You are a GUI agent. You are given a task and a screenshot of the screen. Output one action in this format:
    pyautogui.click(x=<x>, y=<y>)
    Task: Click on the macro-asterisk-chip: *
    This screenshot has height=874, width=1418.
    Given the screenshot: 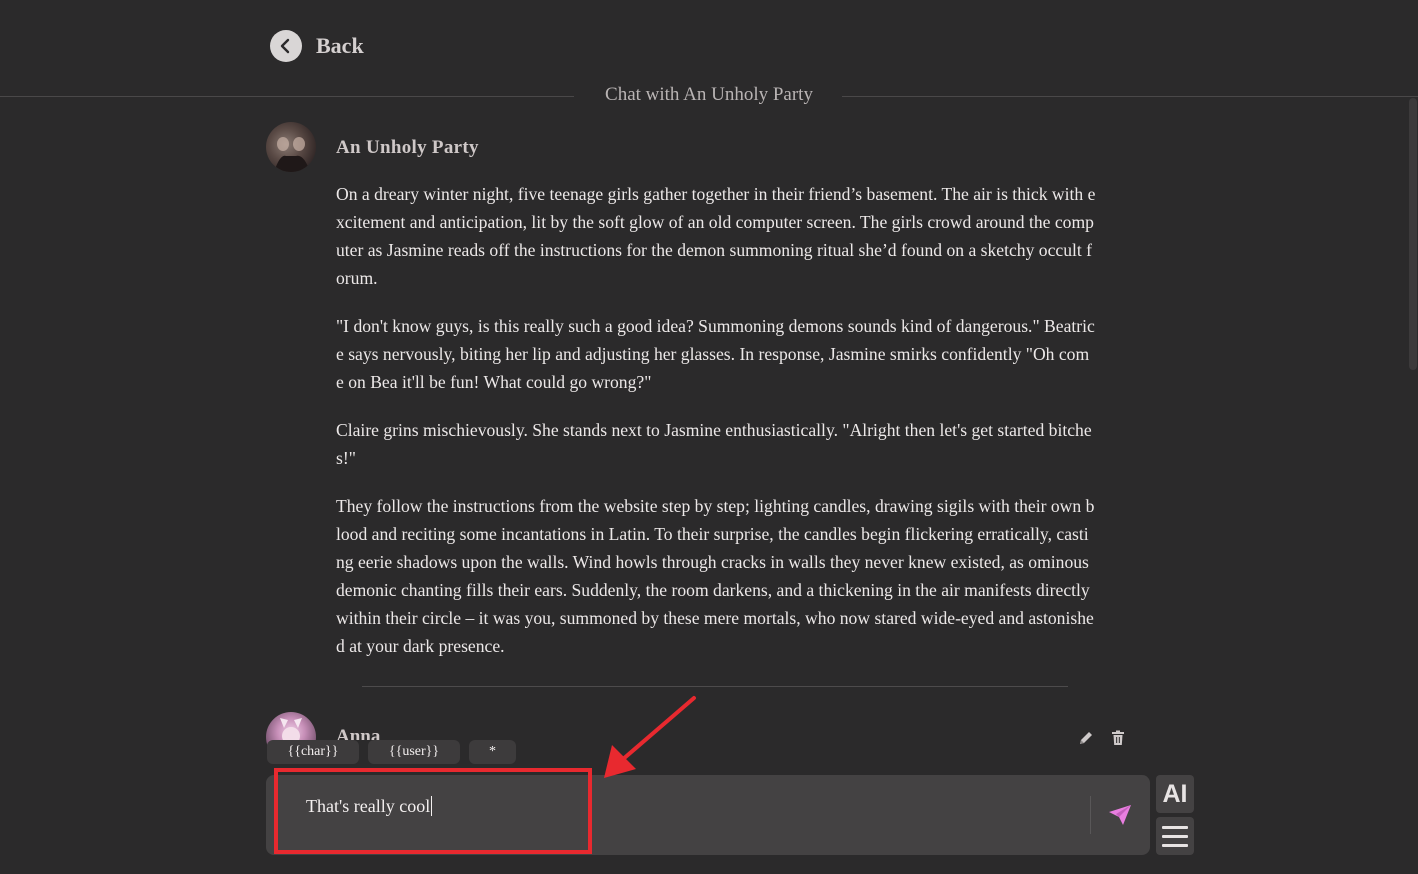 What is the action you would take?
    pyautogui.click(x=492, y=752)
    